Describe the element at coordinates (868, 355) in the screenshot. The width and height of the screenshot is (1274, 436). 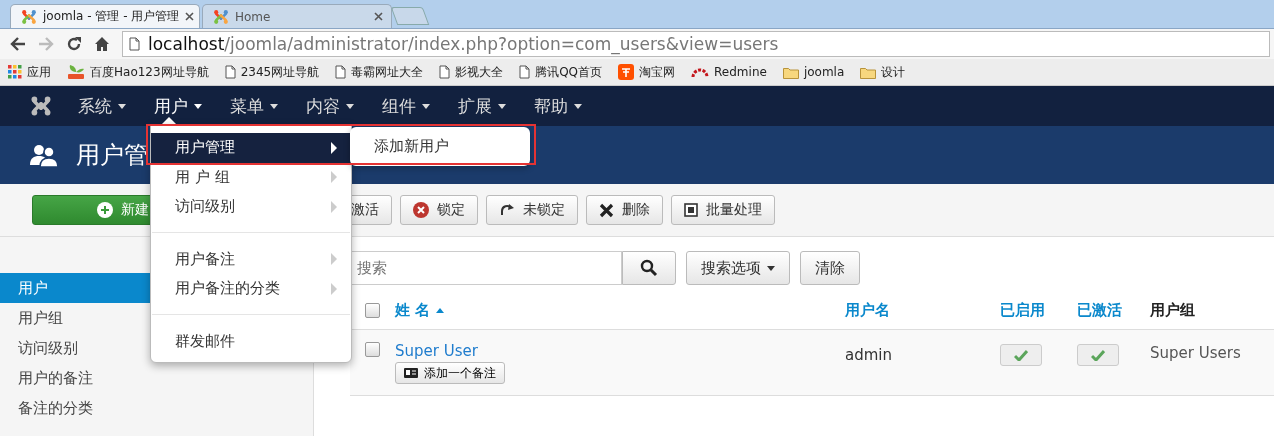
I see `table-cell: admin` at that location.